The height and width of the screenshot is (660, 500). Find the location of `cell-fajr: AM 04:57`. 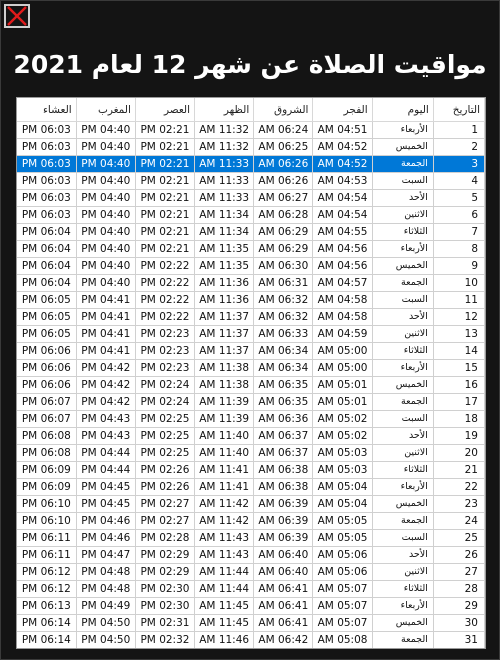

cell-fajr: AM 04:57 is located at coordinates (342, 283).